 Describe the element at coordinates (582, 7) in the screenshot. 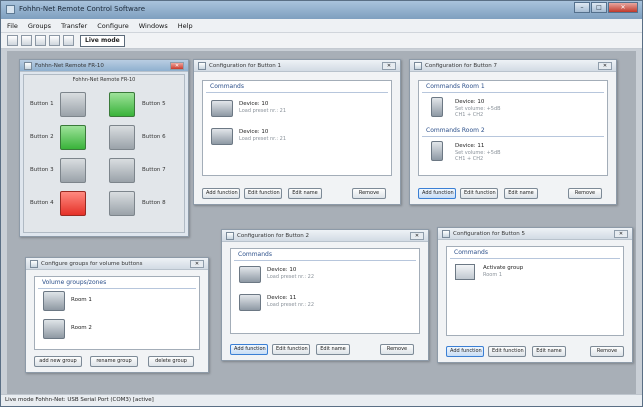

I see `minimize-button: –` at that location.